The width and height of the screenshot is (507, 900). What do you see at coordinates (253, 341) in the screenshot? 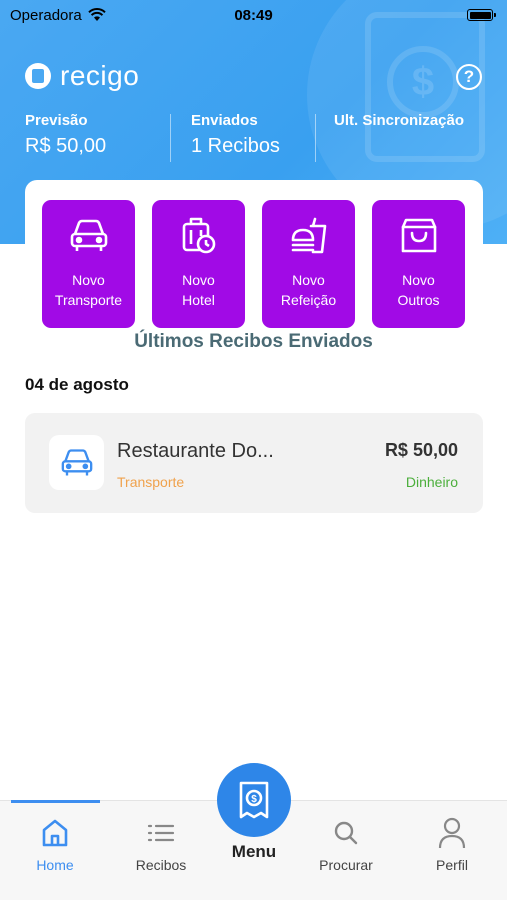
I see `section-title: Últimos Recibos Enviados` at bounding box center [253, 341].